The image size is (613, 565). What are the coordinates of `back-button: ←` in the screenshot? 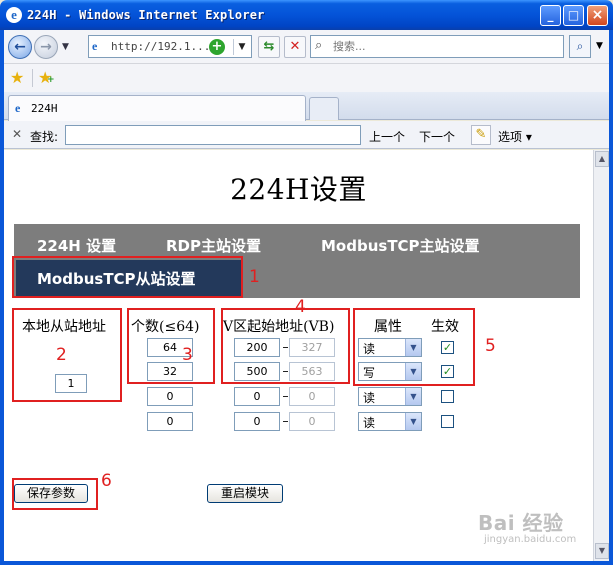 It's located at (20, 47).